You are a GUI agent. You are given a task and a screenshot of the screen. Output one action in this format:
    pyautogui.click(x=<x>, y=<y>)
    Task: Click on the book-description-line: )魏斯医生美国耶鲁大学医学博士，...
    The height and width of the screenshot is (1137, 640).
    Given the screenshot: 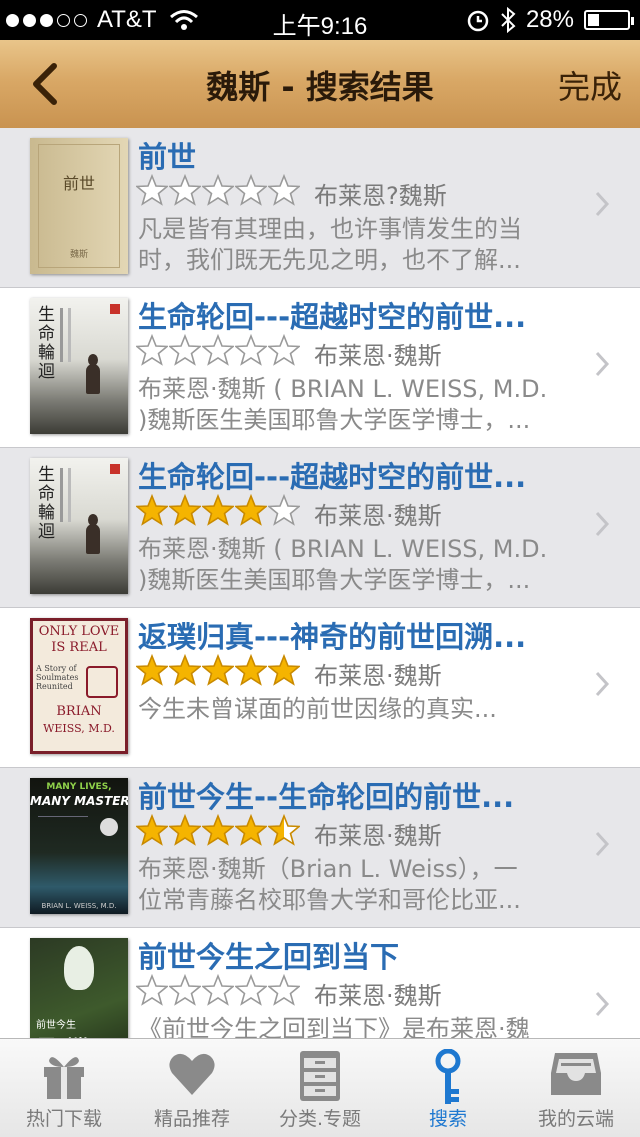 What is the action you would take?
    pyautogui.click(x=334, y=580)
    